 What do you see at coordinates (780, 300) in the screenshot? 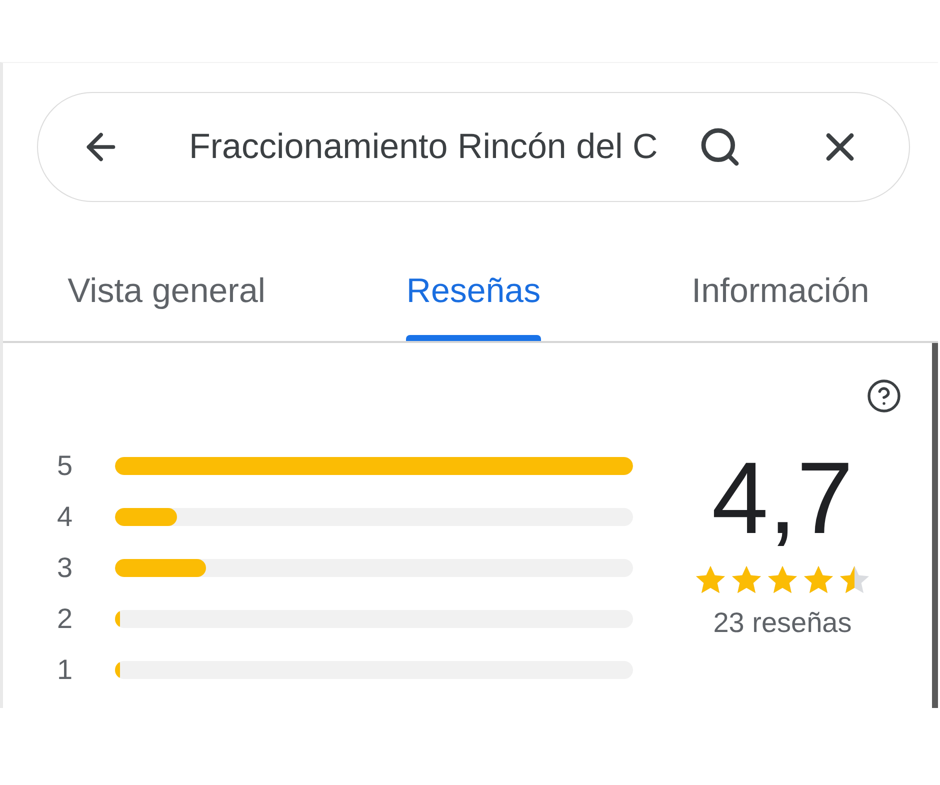
I see `tab: Información` at bounding box center [780, 300].